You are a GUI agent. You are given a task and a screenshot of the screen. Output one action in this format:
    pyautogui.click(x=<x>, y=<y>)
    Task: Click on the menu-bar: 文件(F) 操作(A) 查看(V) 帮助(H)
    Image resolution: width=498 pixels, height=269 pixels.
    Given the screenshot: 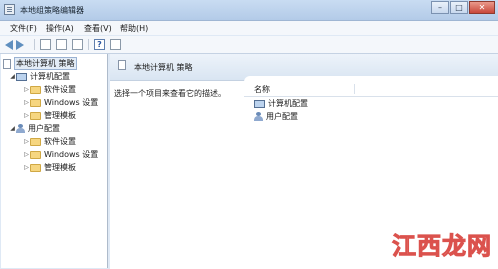 What is the action you would take?
    pyautogui.click(x=249, y=28)
    